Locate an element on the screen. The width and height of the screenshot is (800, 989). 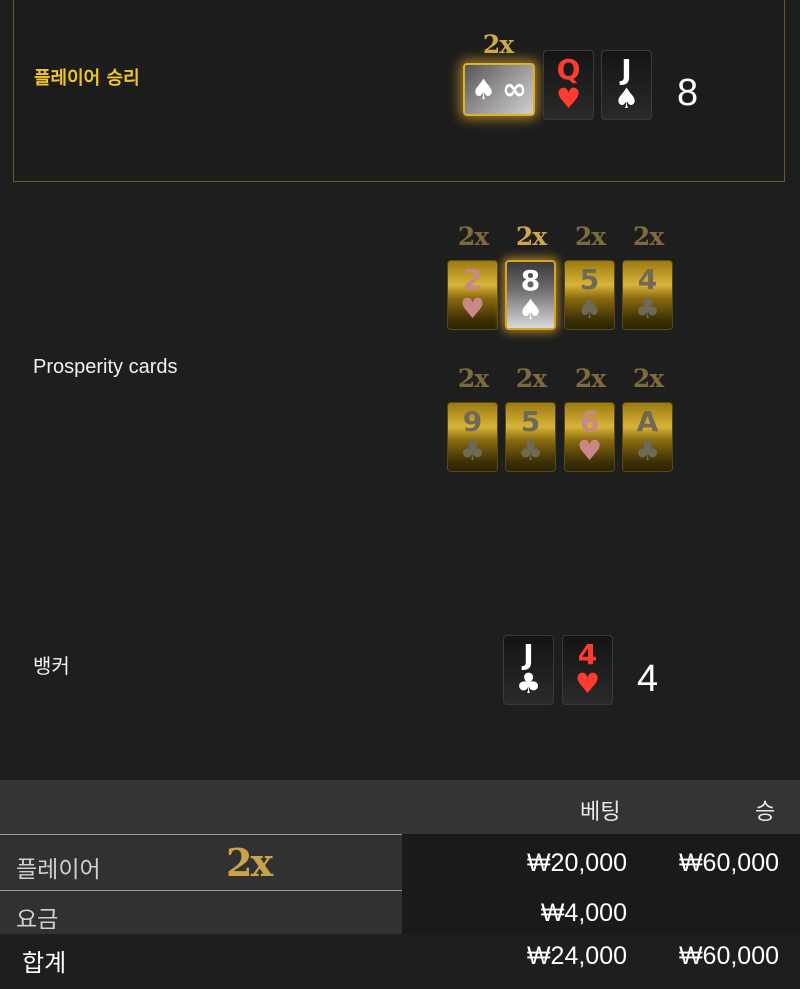
prosperity-card: 5 ♠ is located at coordinates (589, 295).